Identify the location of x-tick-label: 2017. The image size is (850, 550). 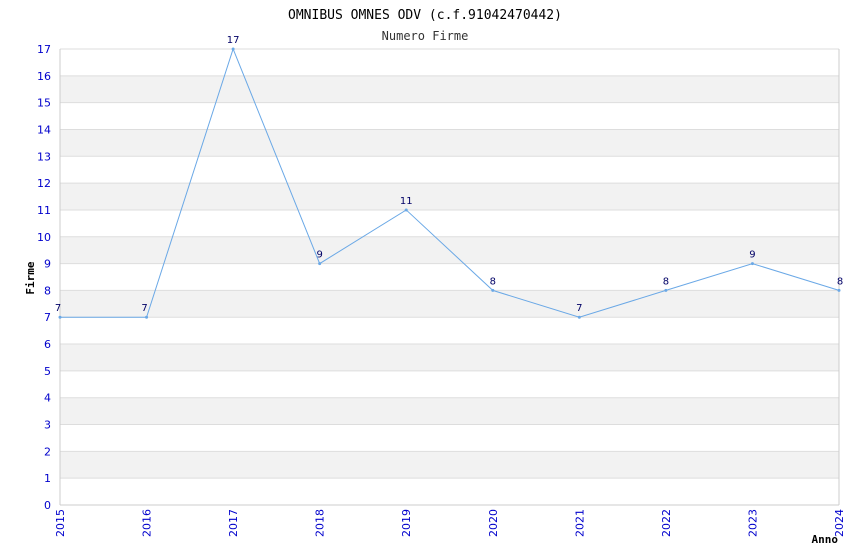
(233, 523).